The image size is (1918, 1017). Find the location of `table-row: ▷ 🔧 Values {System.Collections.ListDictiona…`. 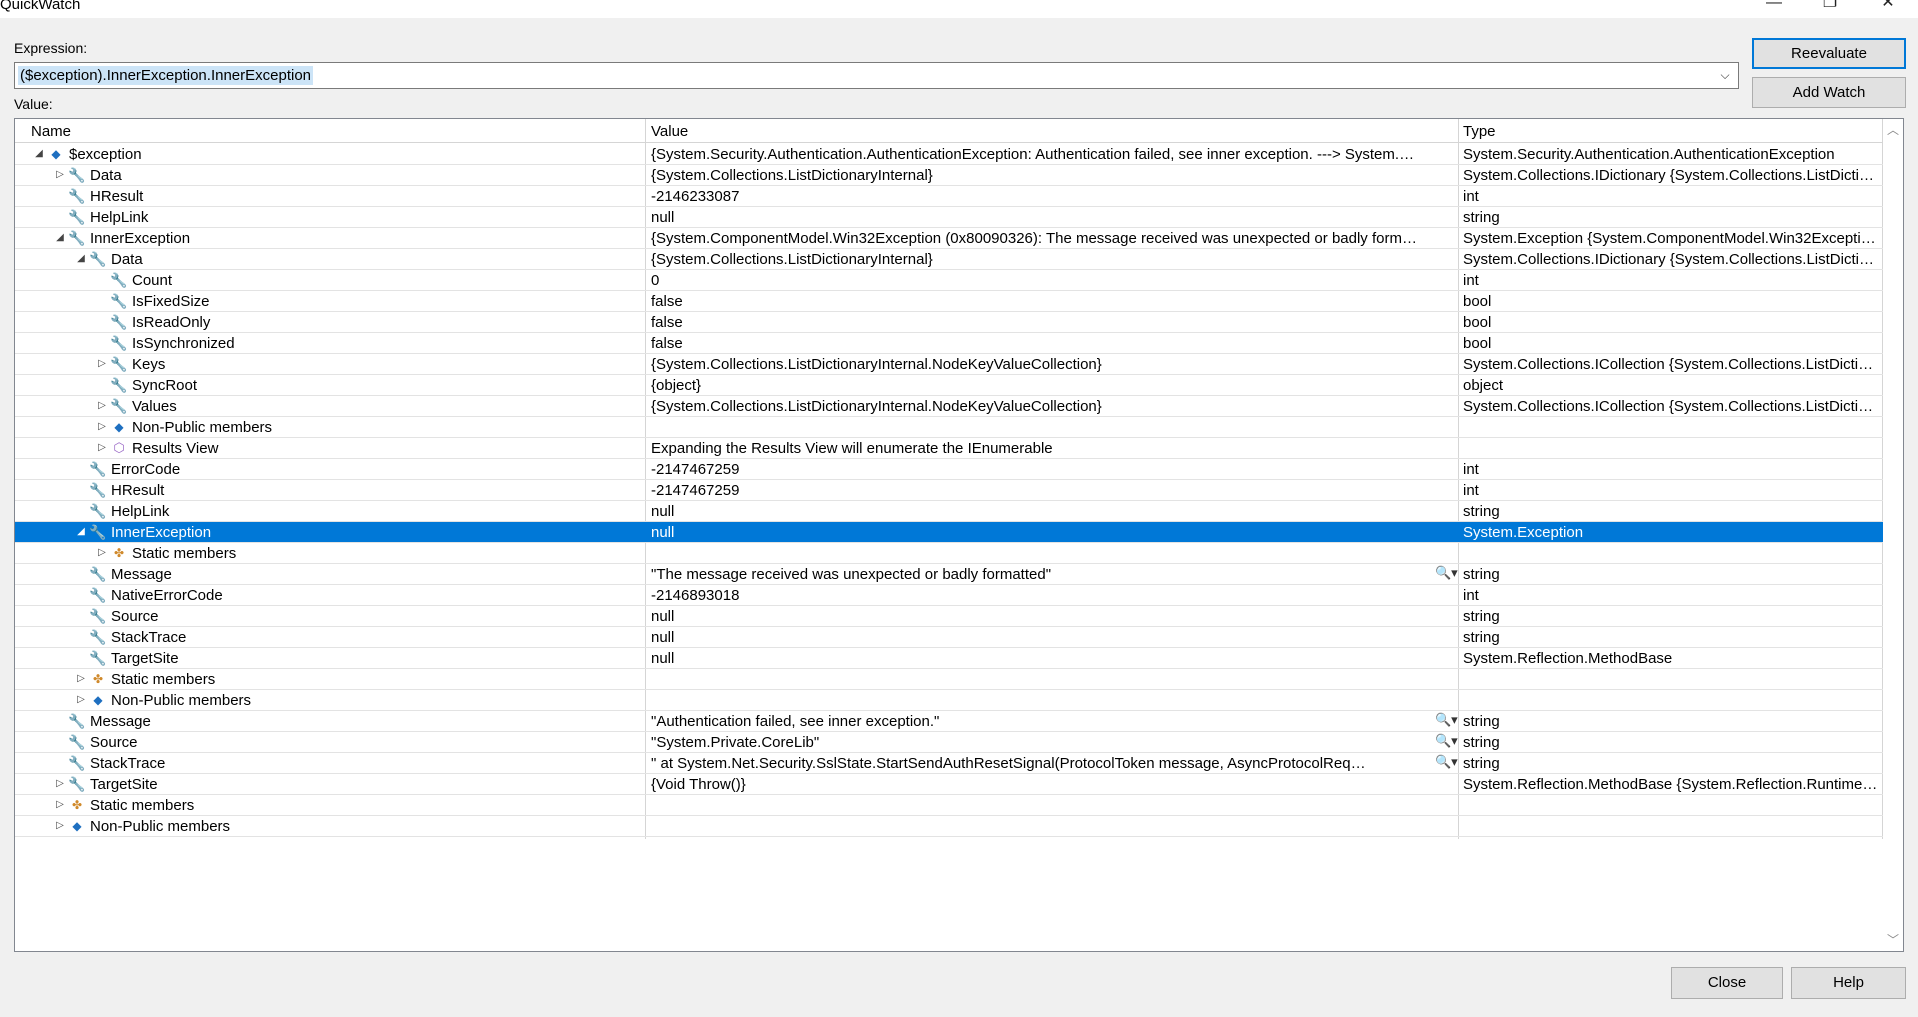

table-row: ▷ 🔧 Values {System.Collections.ListDictiona… is located at coordinates (949, 406).